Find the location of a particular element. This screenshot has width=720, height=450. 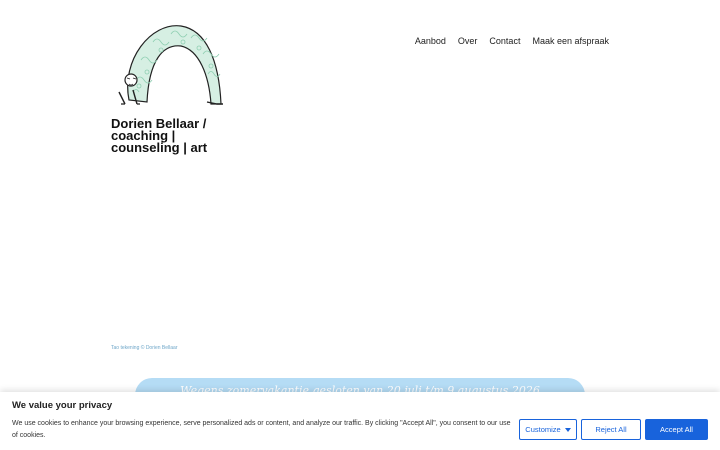

cookie-title: We value your privacy is located at coordinates (62, 405).